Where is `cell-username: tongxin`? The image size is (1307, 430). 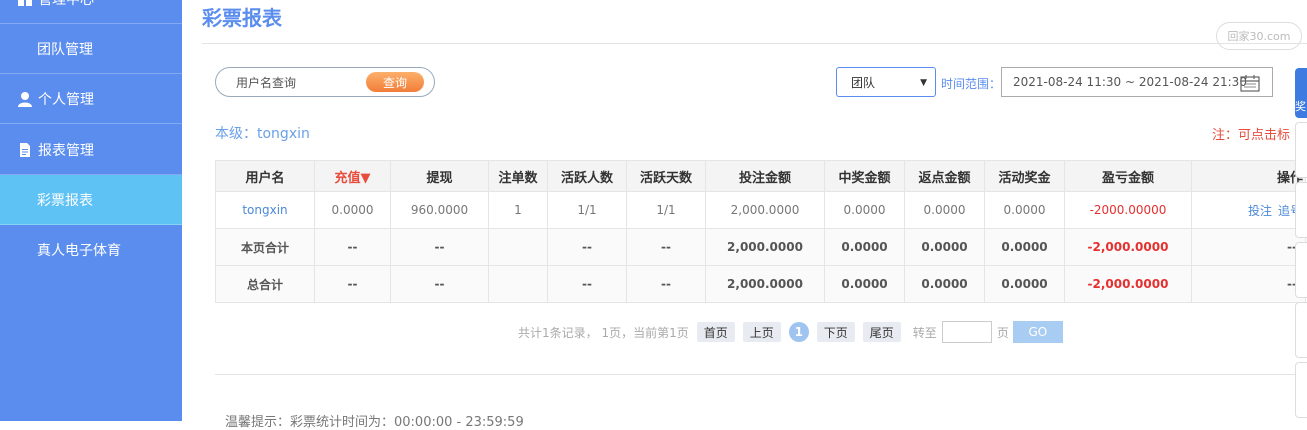
cell-username: tongxin is located at coordinates (265, 210).